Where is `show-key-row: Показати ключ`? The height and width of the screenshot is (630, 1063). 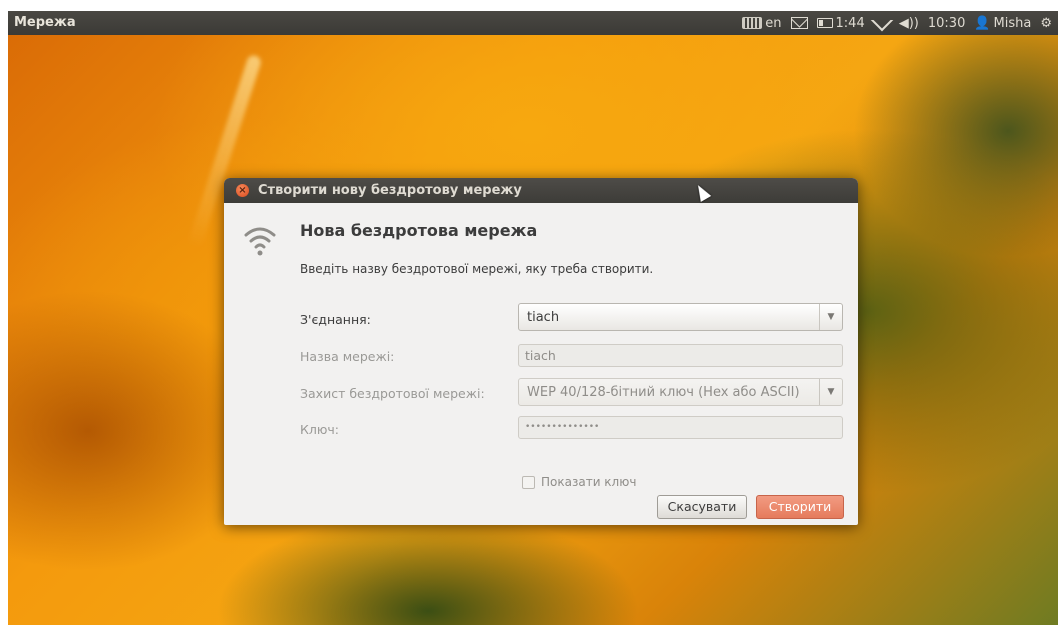
show-key-row: Показати ключ is located at coordinates (579, 482).